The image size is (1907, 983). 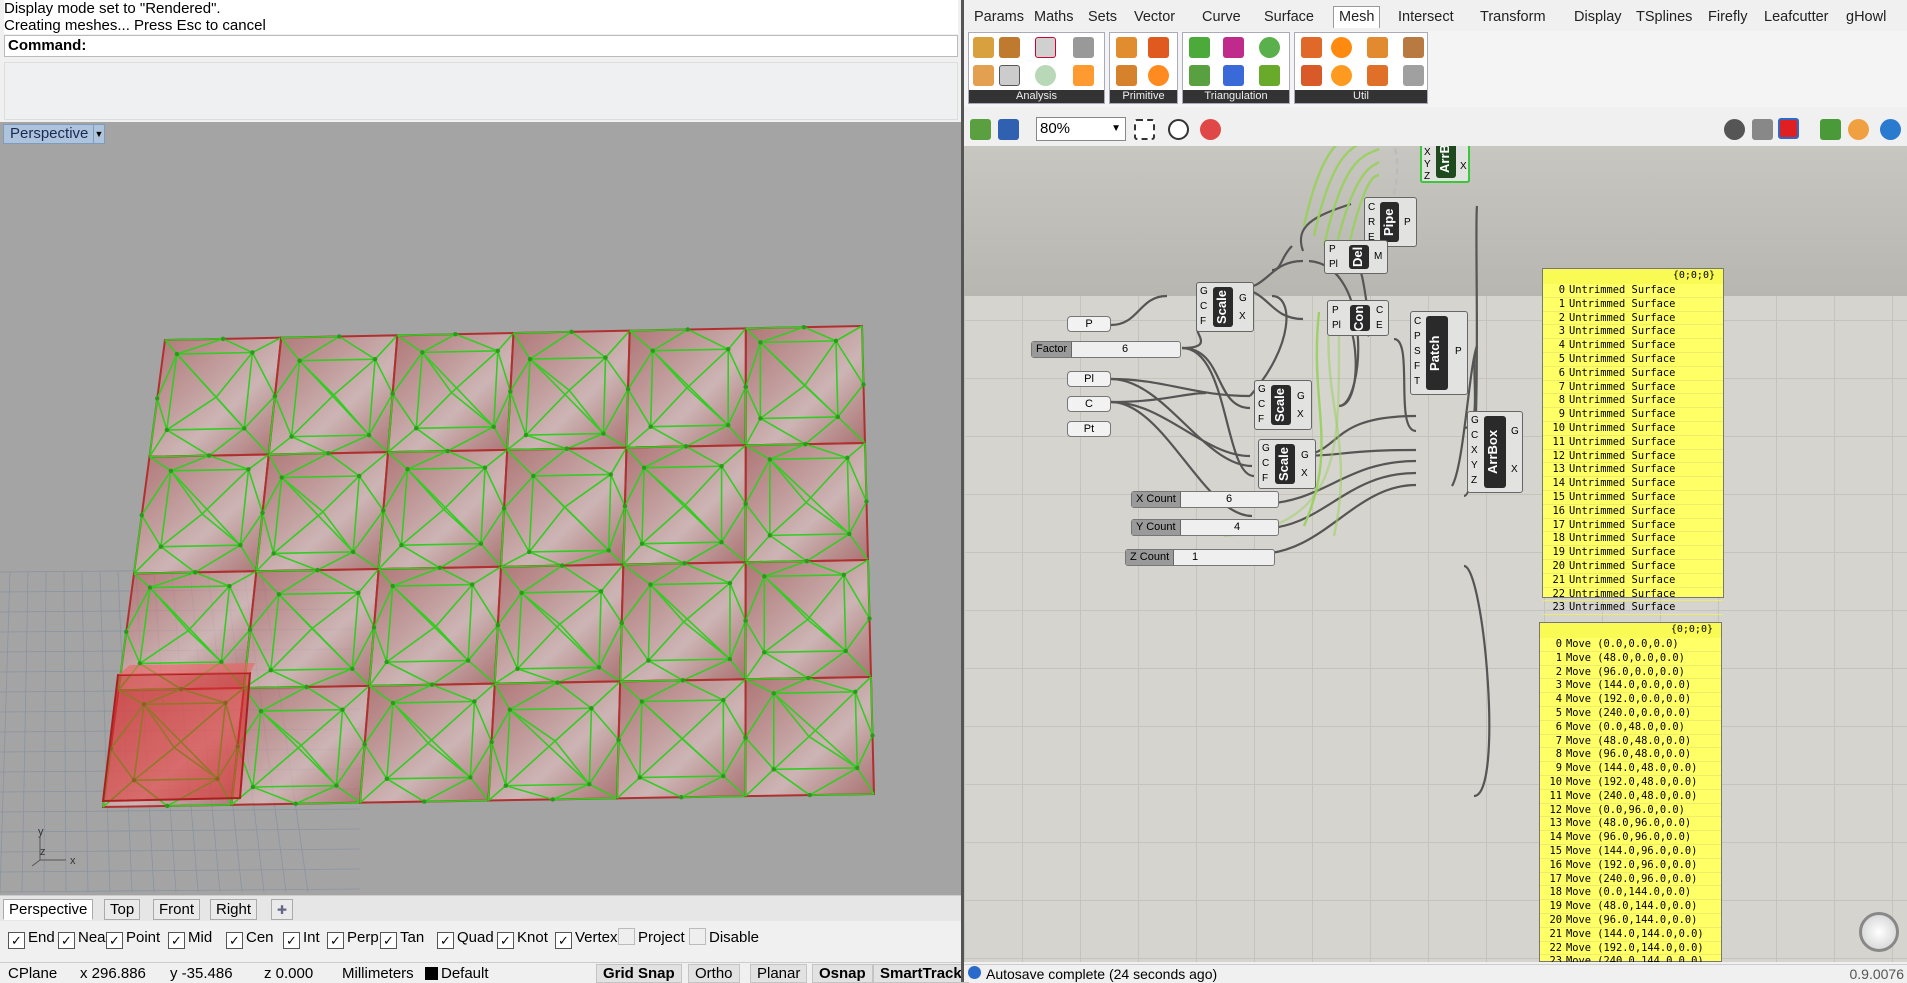 What do you see at coordinates (1221, 17) in the screenshot?
I see `tab-curve: Curve` at bounding box center [1221, 17].